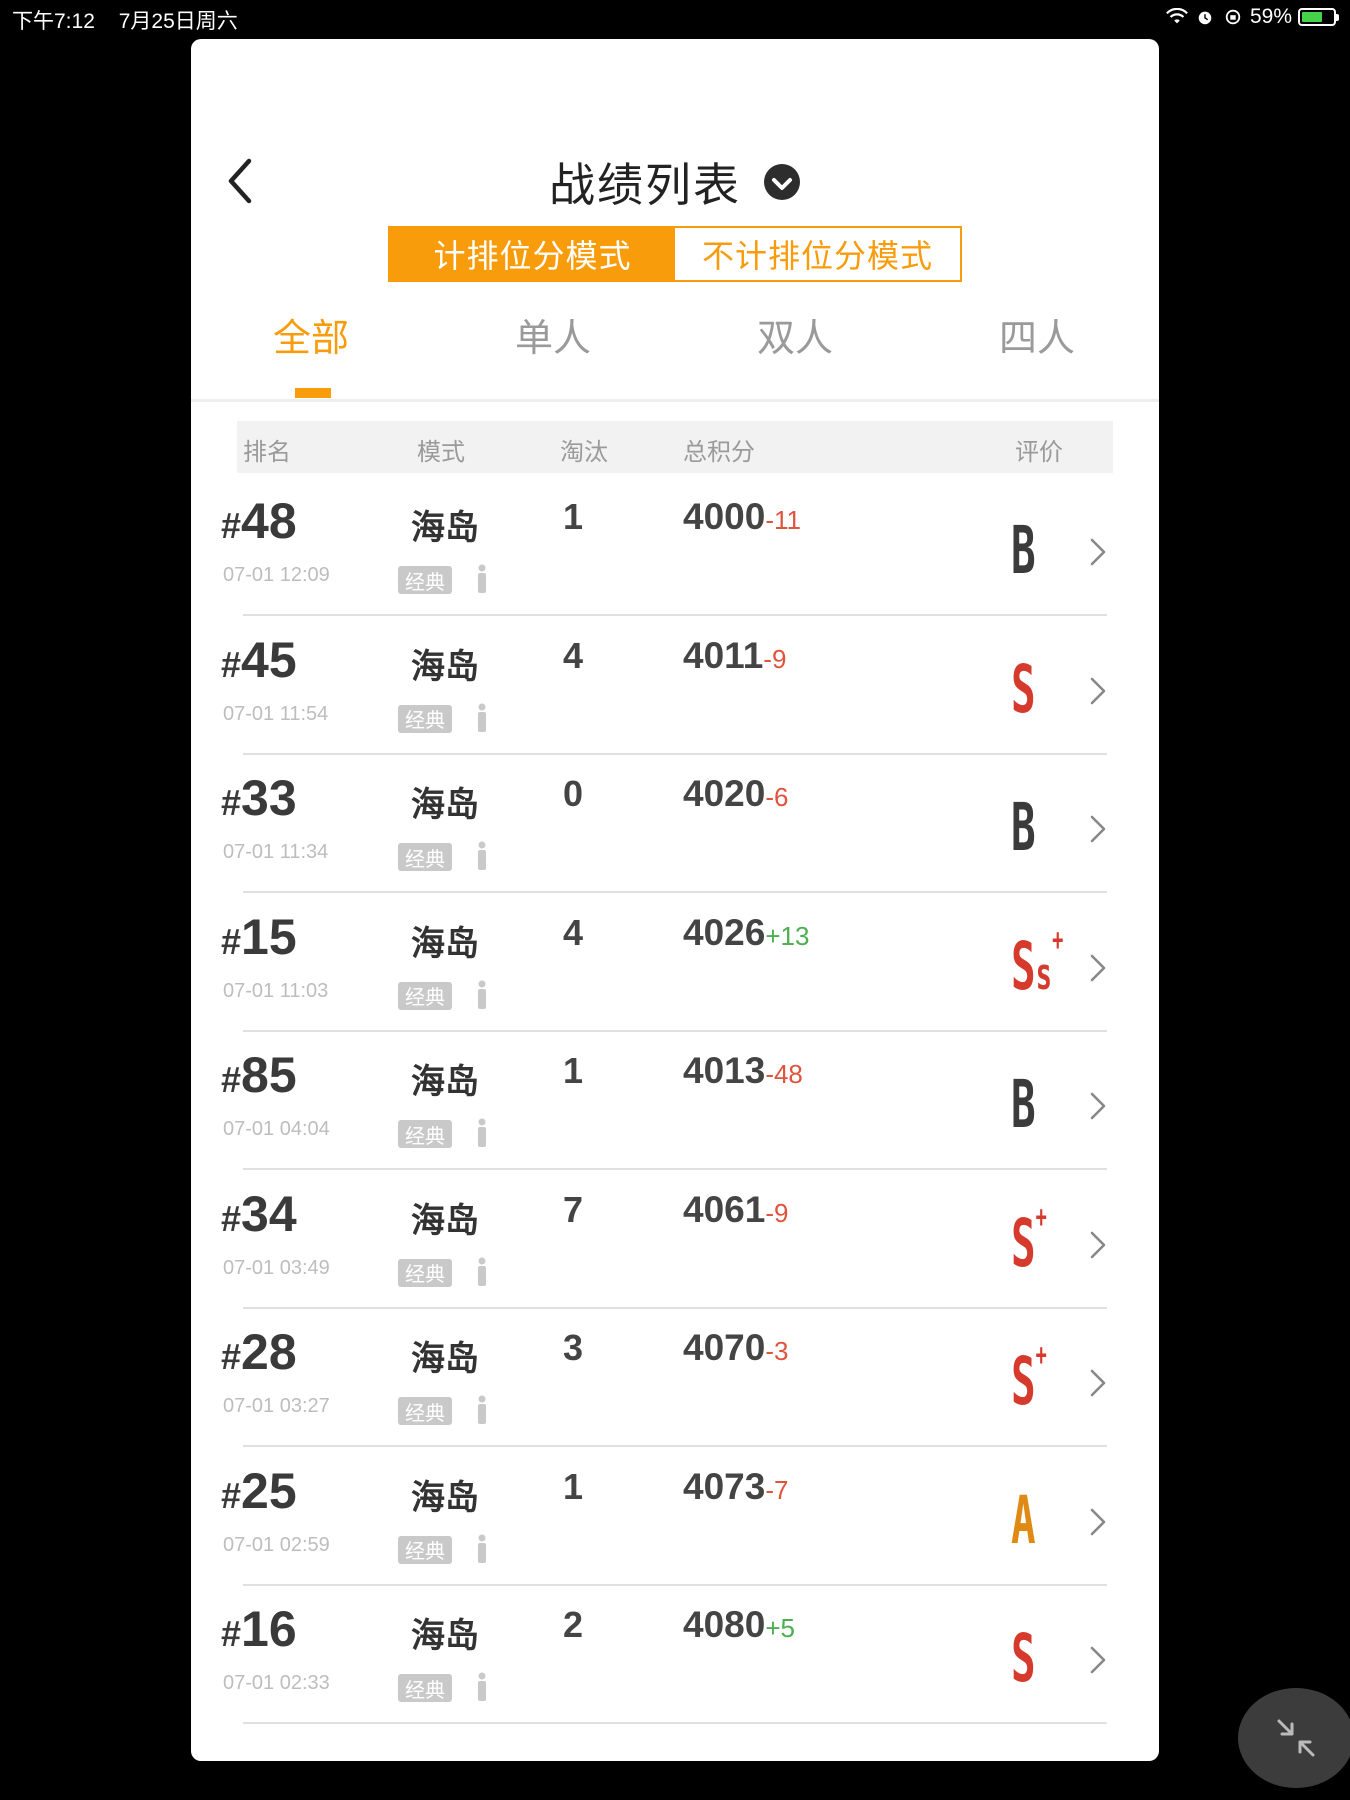 This screenshot has width=1350, height=1800. I want to click on mode-toggle: 计排位分模式 不计排位分模式, so click(675, 254).